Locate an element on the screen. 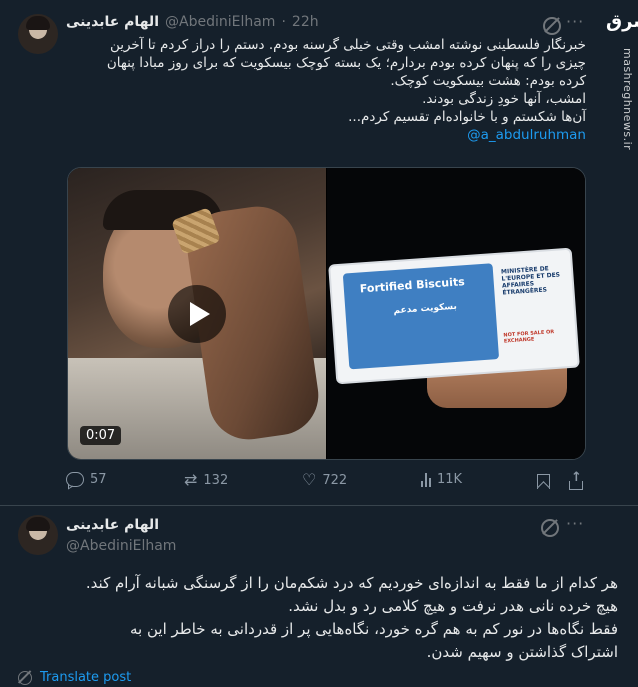 The height and width of the screenshot is (687, 638). post-time: 22h is located at coordinates (305, 22).